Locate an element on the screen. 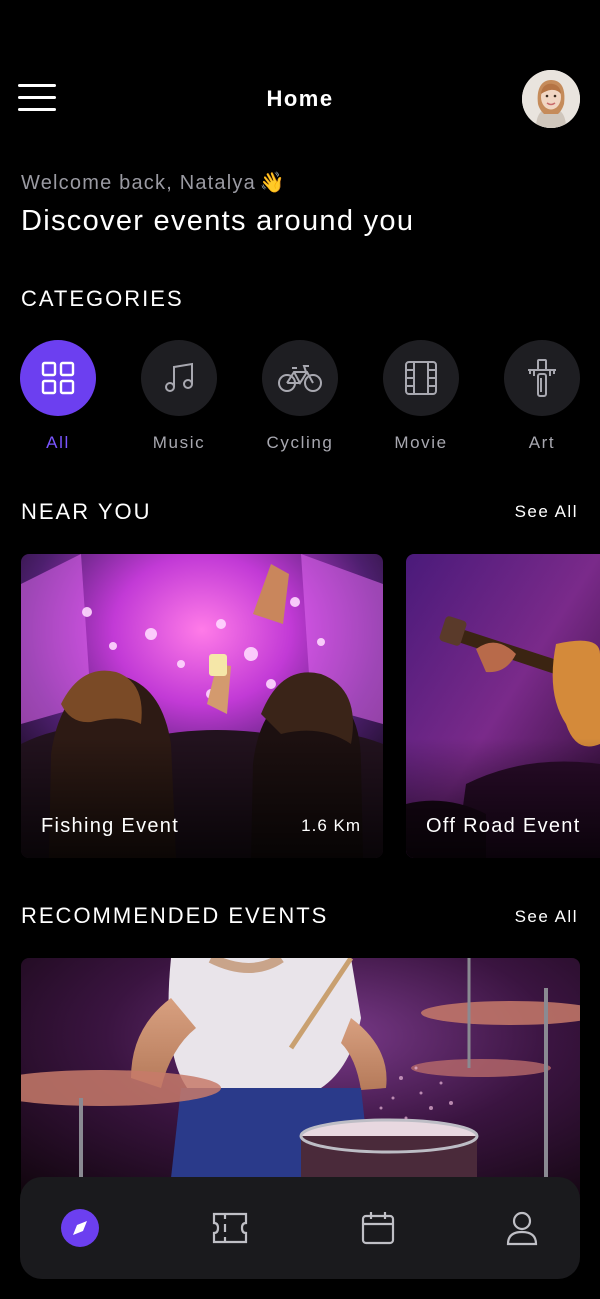  grid-icon is located at coordinates (58, 378).